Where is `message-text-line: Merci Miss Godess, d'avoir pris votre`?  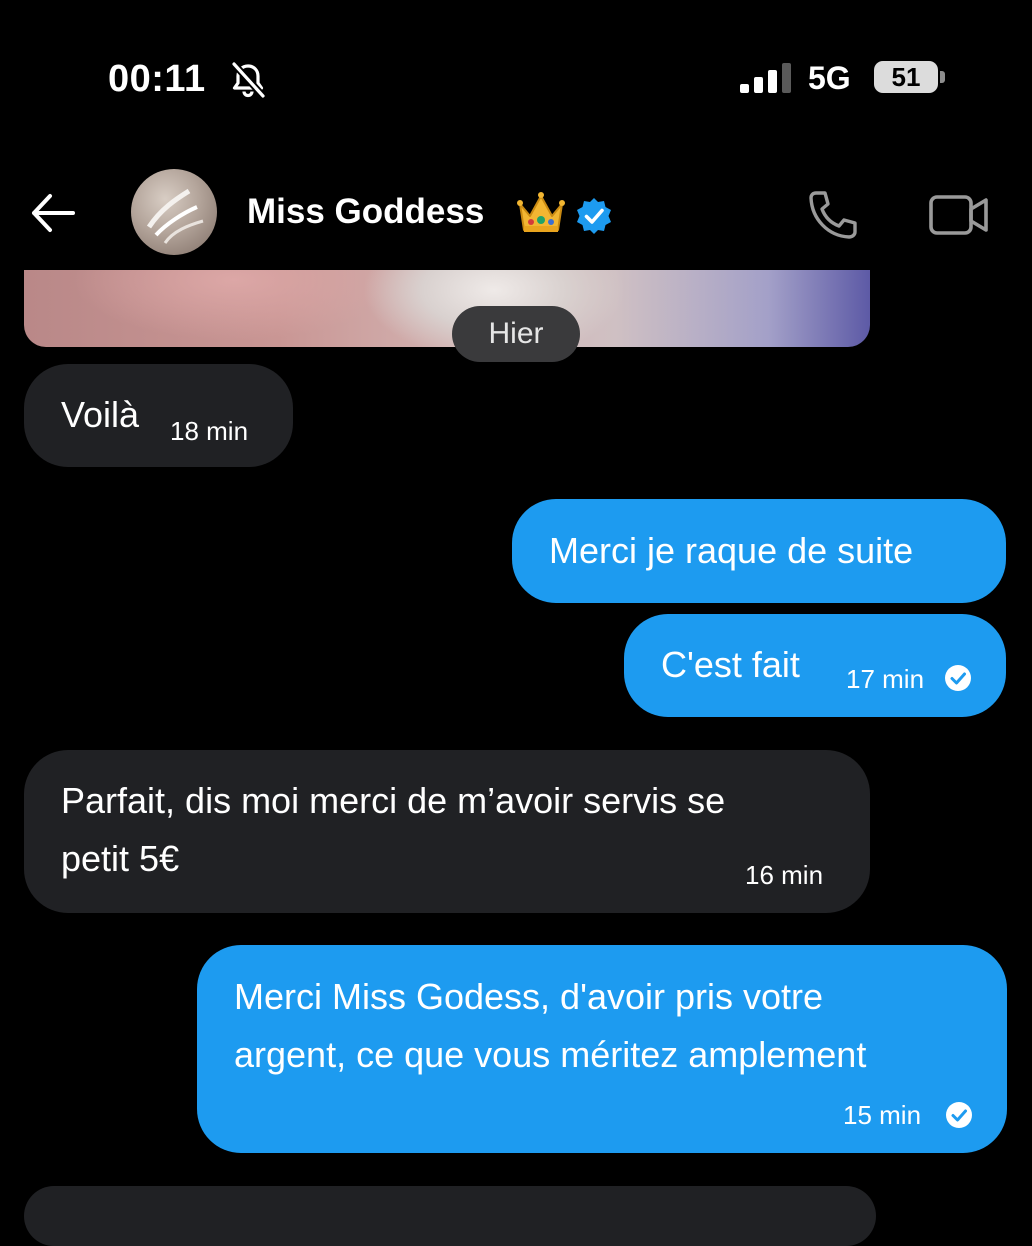 message-text-line: Merci Miss Godess, d'avoir pris votre is located at coordinates (529, 996).